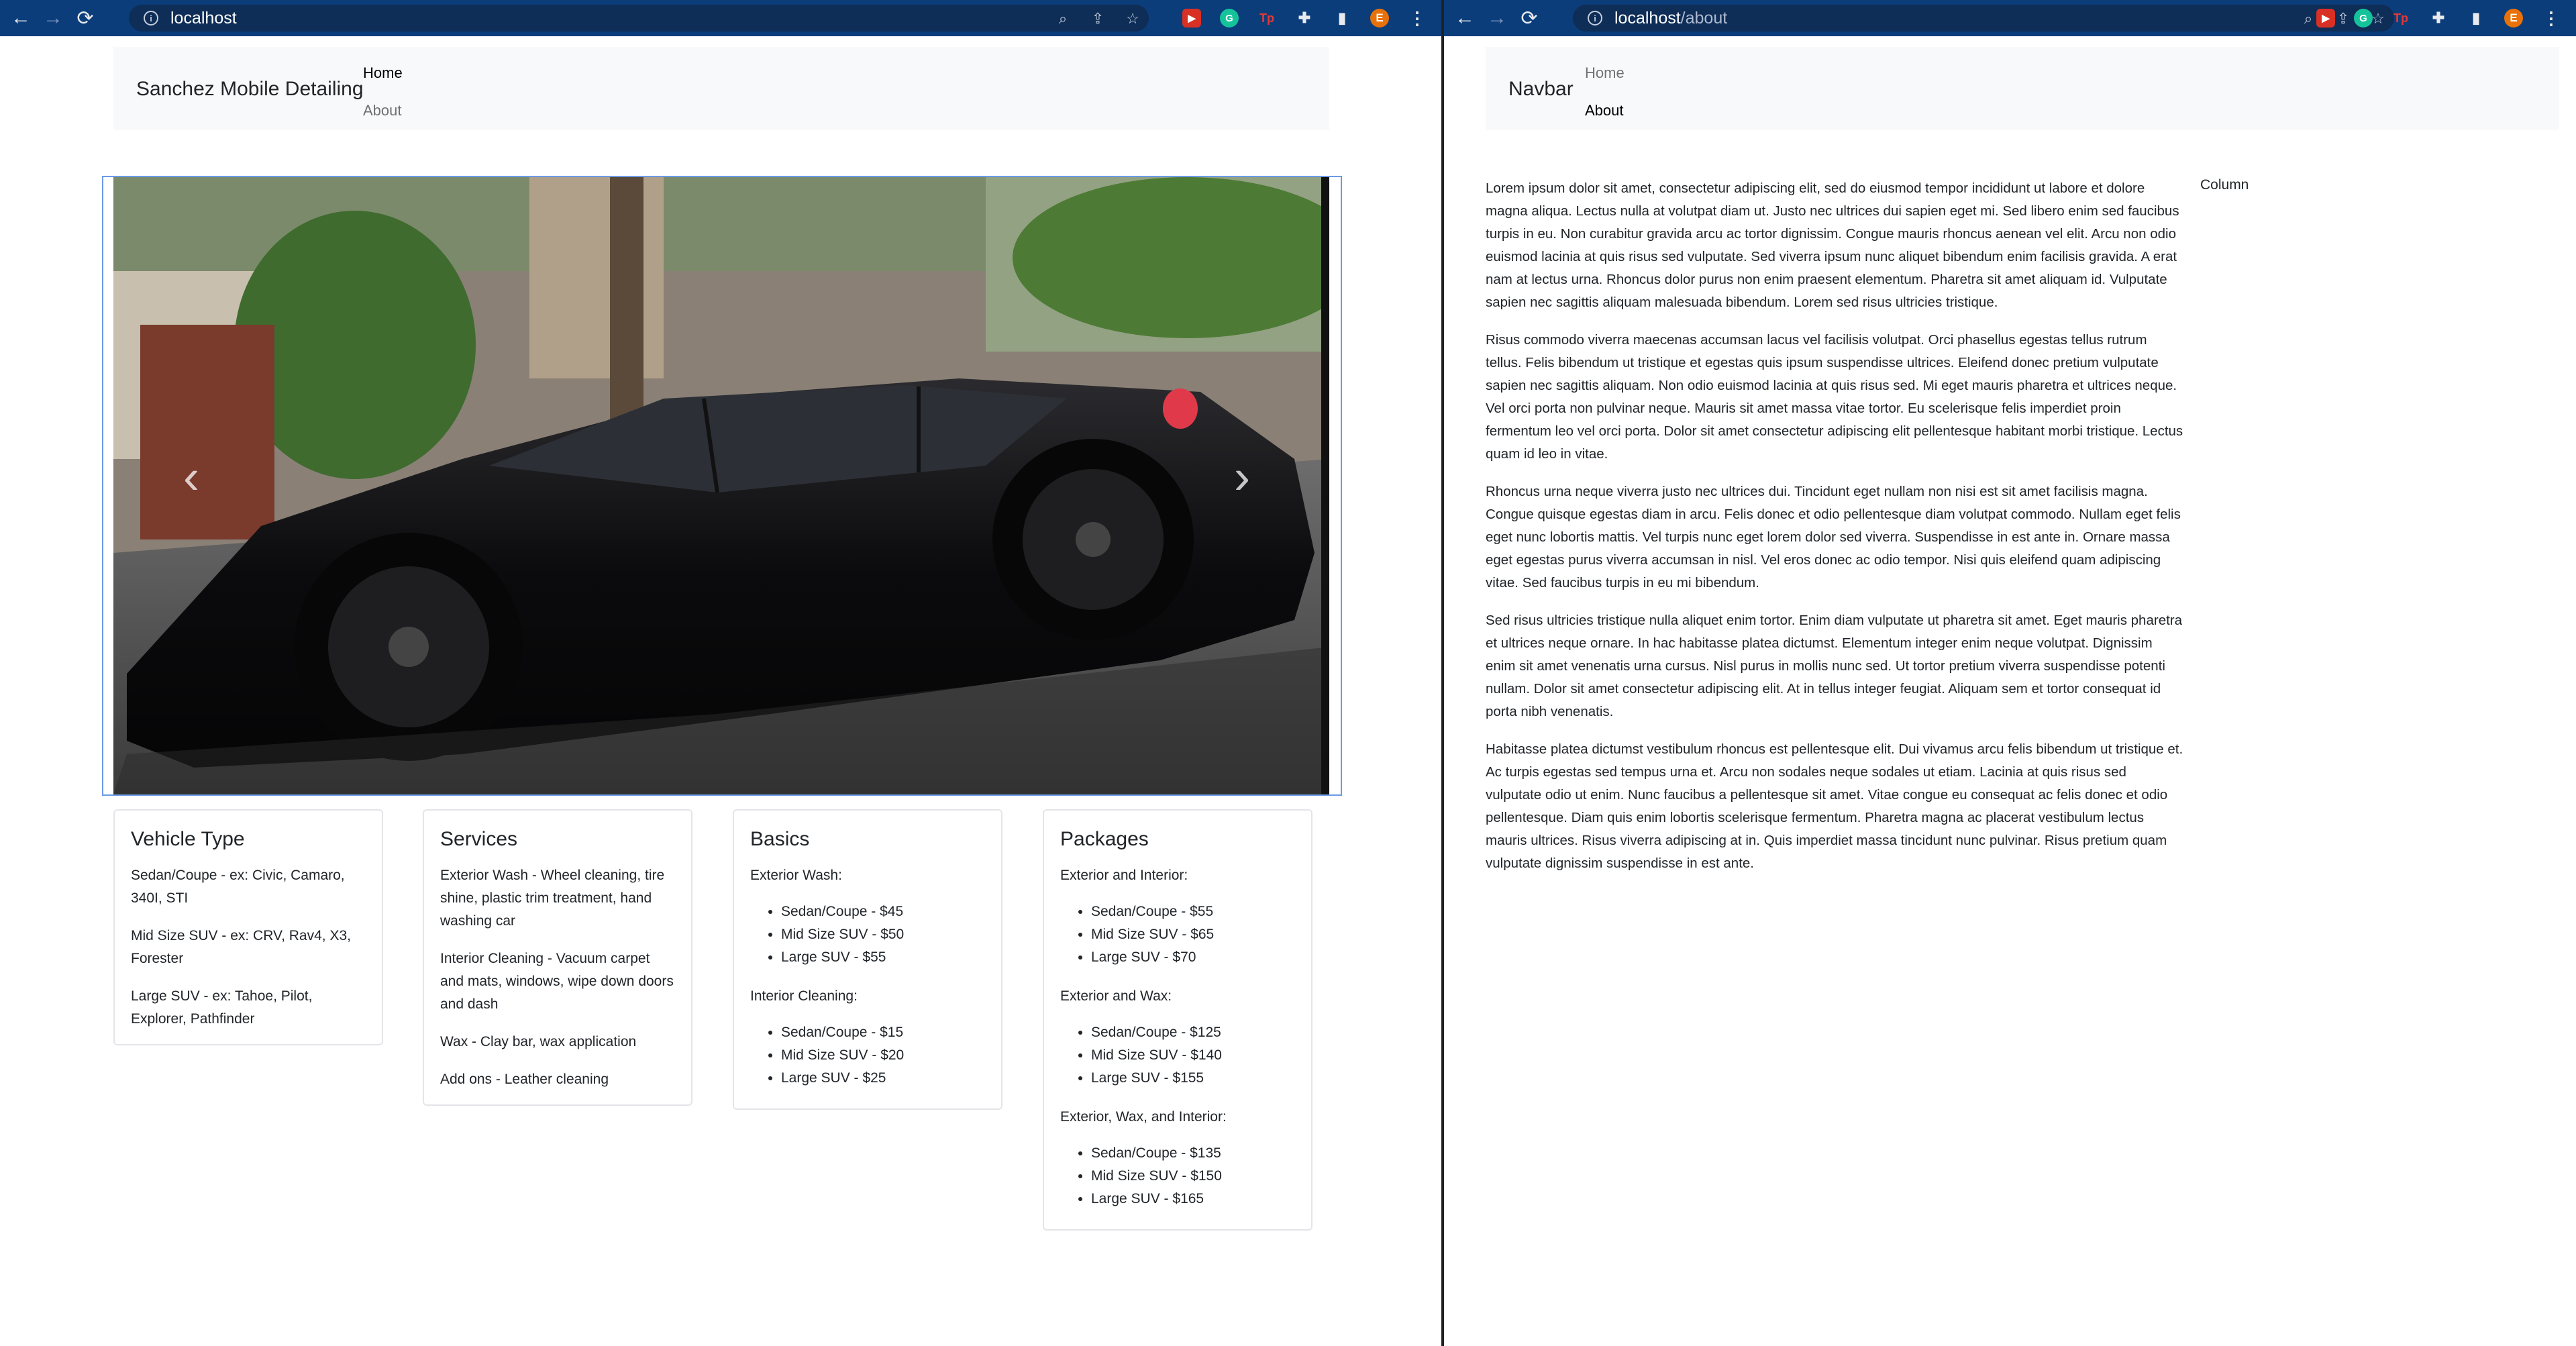  What do you see at coordinates (191, 477) in the screenshot?
I see `carousel-prev-icon: ‹` at bounding box center [191, 477].